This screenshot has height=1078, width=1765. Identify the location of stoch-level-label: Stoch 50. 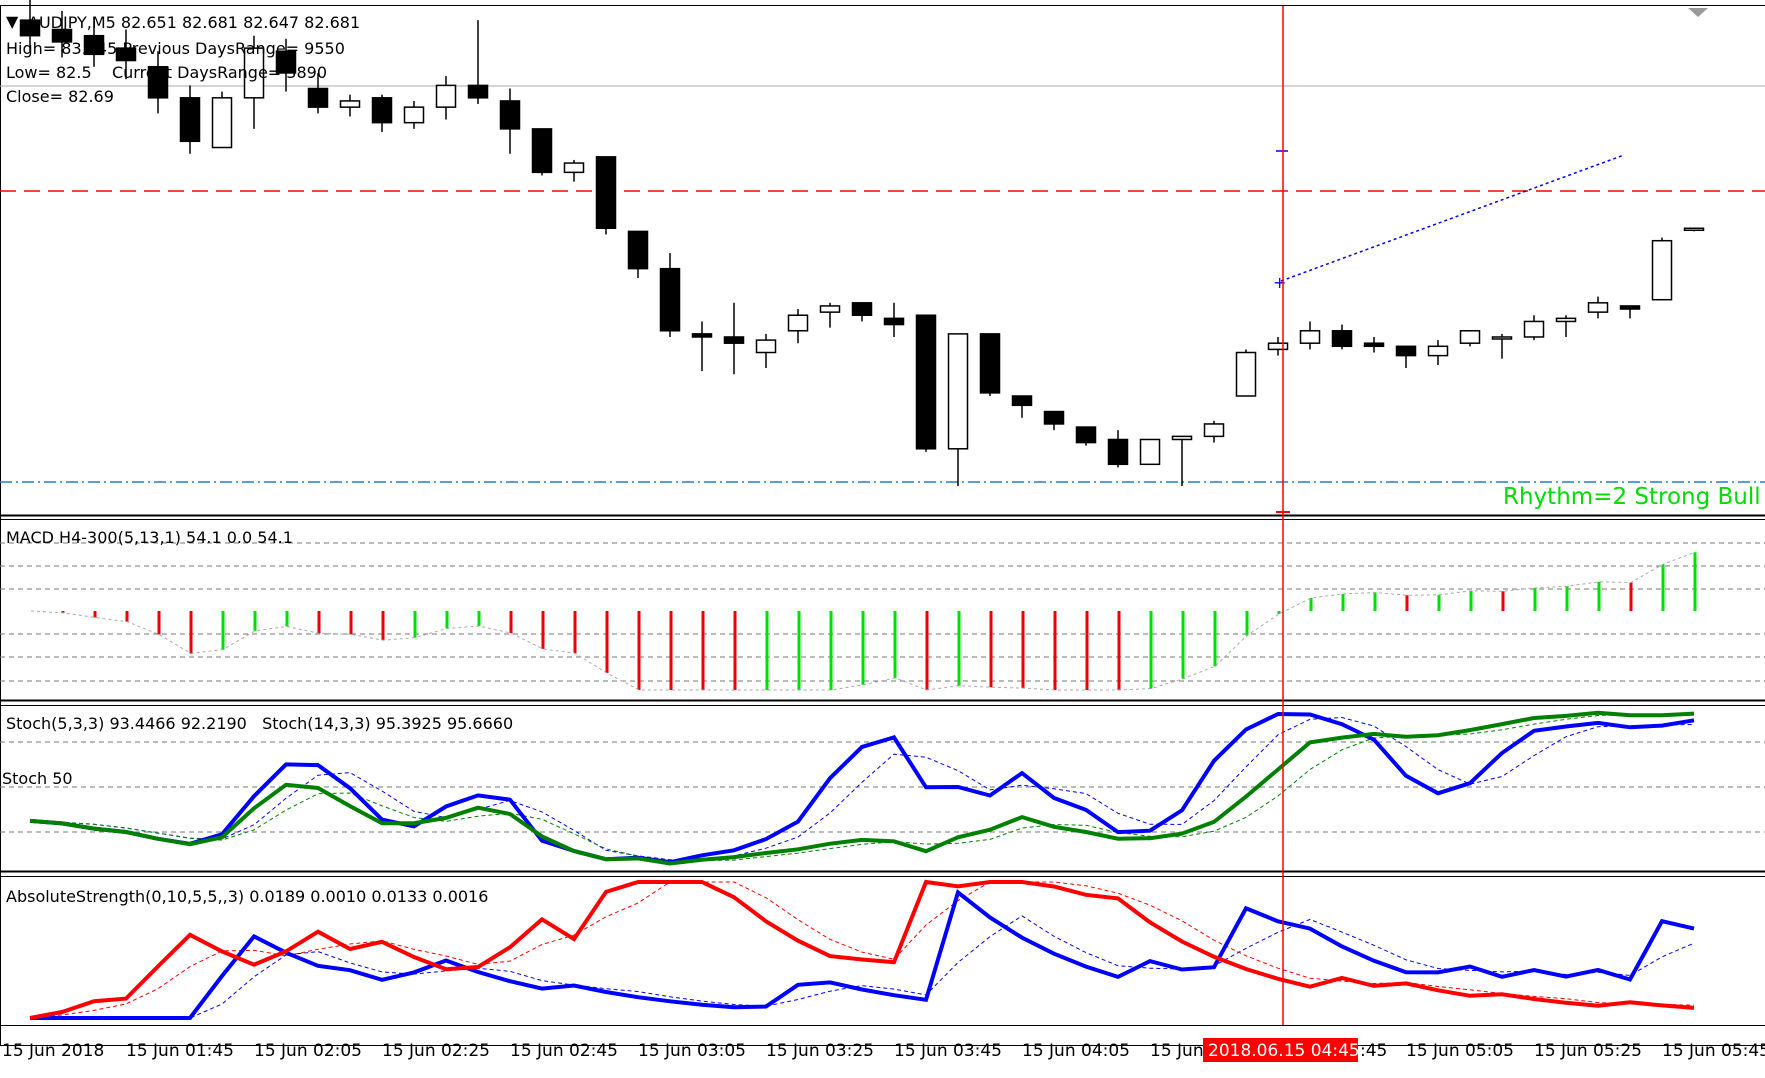
(37, 778).